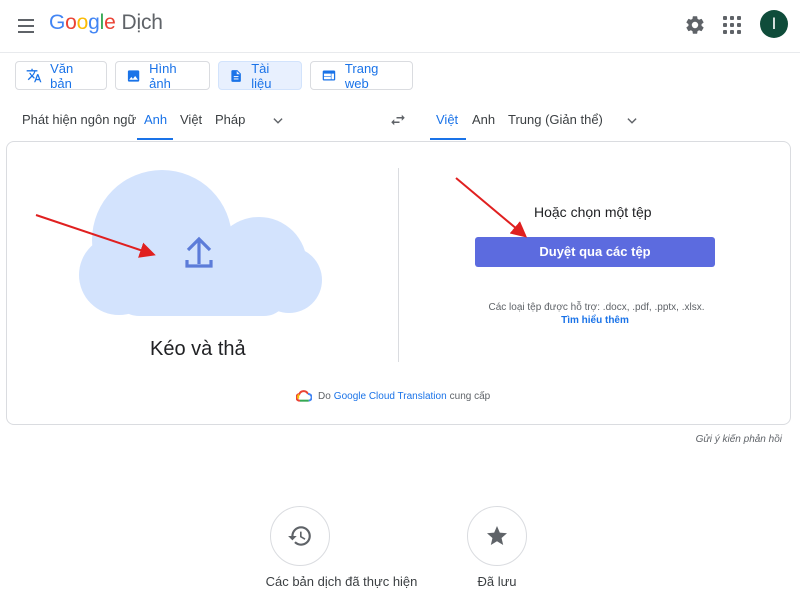 This screenshot has height=614, width=800. Describe the element at coordinates (79, 119) in the screenshot. I see `source-lang-detect: Phát hiện ngôn ngữ` at that location.